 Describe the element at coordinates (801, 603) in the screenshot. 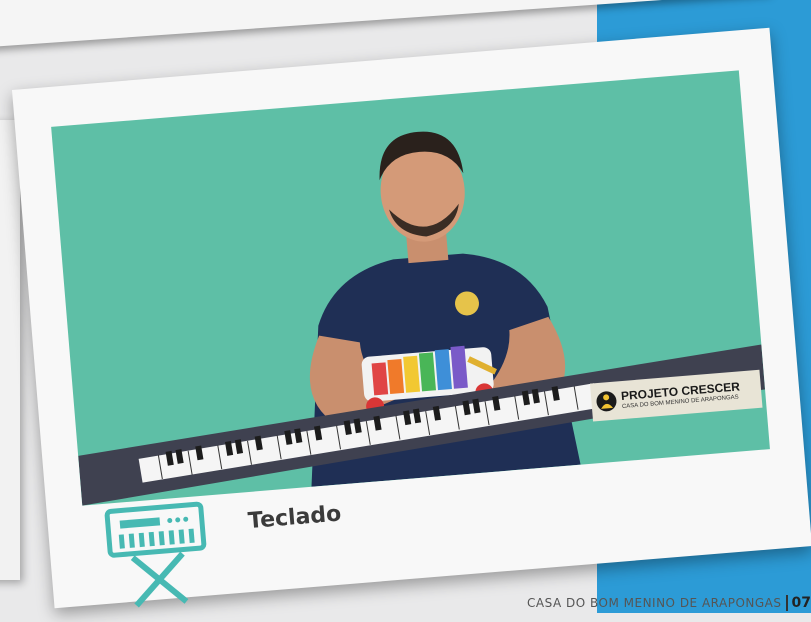

I see `page-number: 07` at that location.